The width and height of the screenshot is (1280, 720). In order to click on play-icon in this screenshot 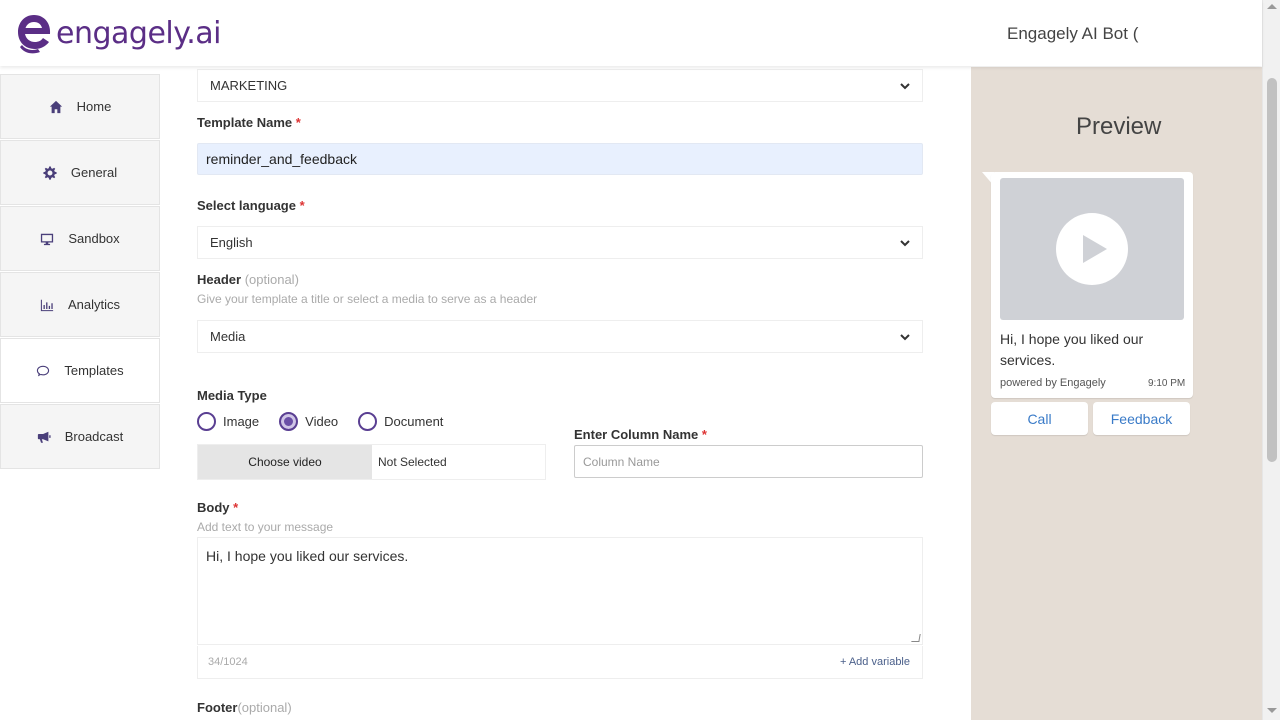, I will do `click(1092, 249)`.